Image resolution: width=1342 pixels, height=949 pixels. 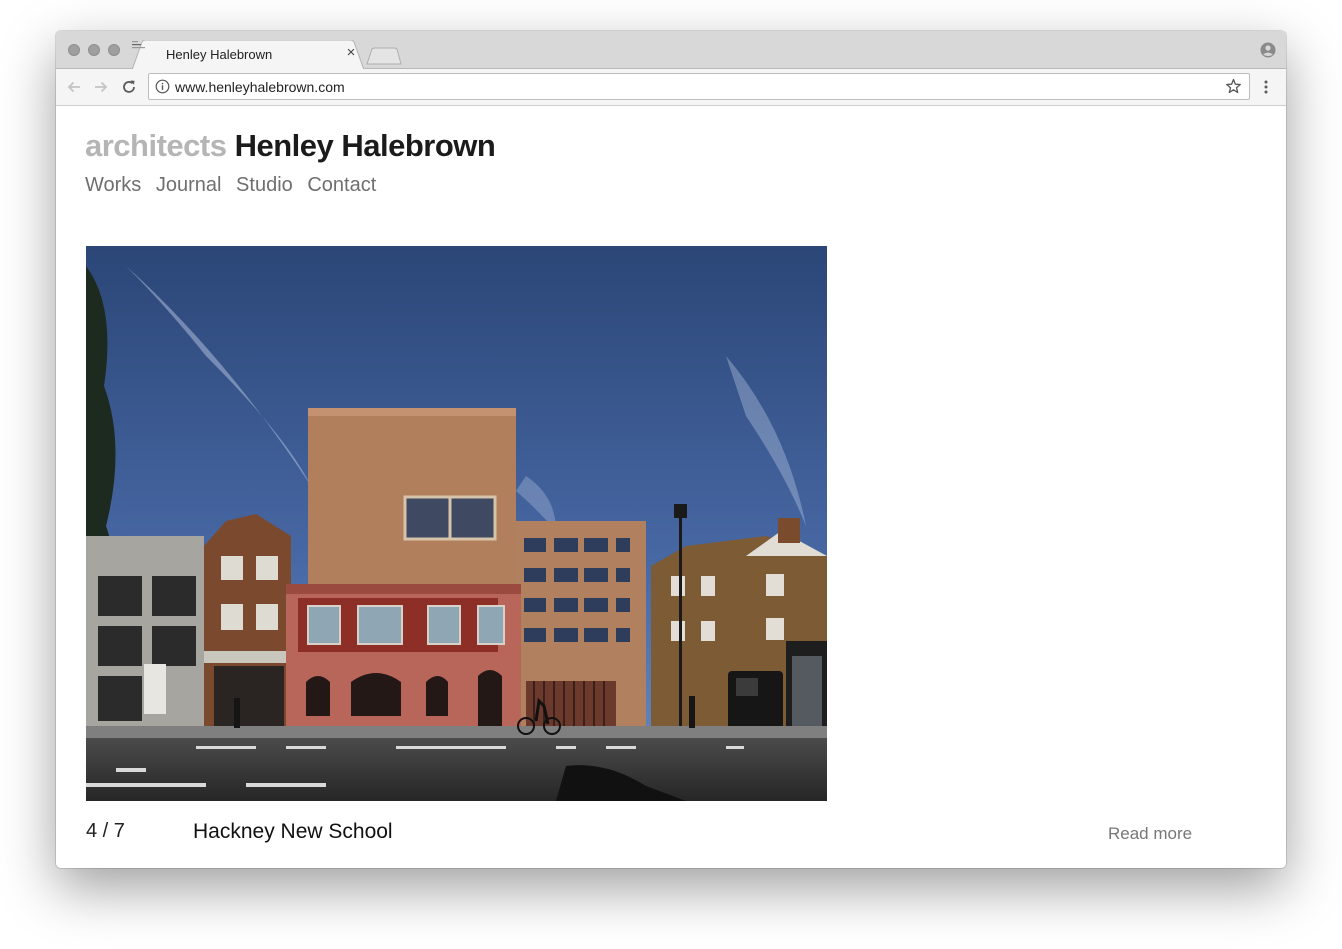 I want to click on close-window-button, so click(x=74, y=50).